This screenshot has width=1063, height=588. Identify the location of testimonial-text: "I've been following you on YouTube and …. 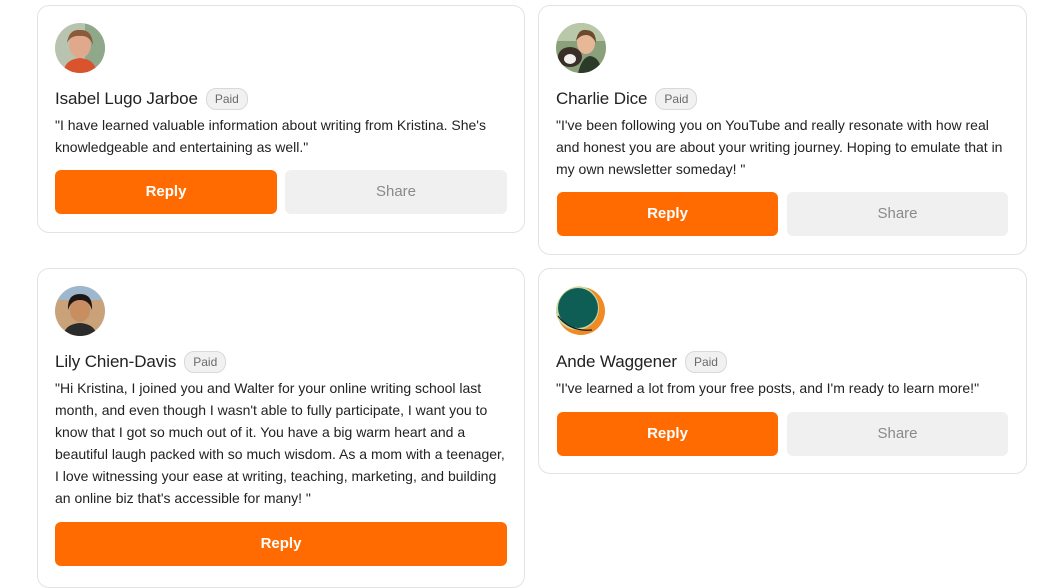
(779, 147).